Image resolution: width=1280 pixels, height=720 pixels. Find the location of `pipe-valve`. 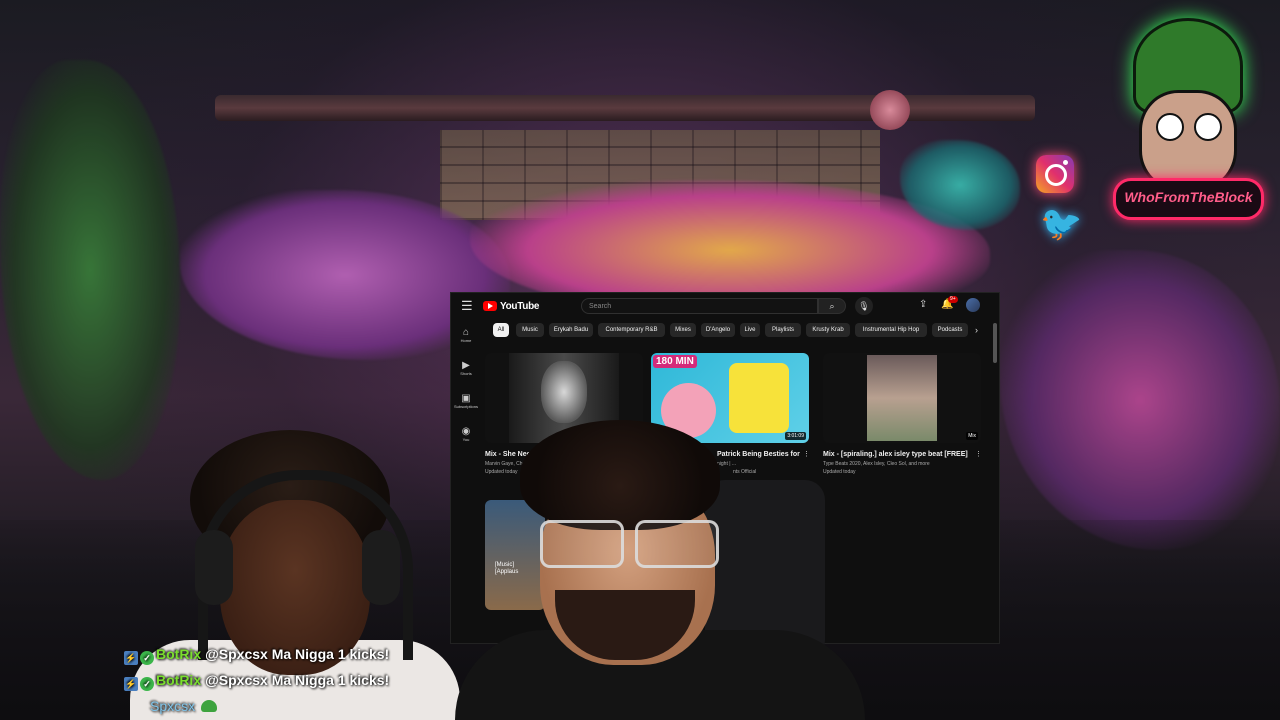

pipe-valve is located at coordinates (890, 110).